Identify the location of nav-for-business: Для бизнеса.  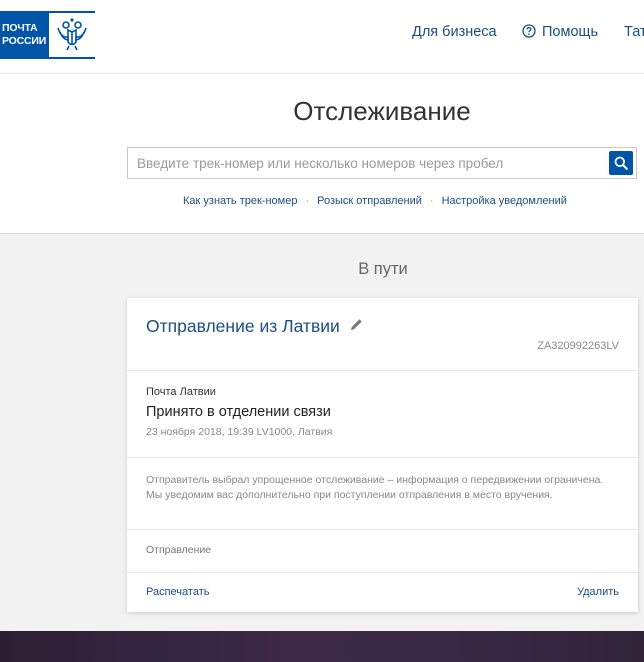
(454, 32).